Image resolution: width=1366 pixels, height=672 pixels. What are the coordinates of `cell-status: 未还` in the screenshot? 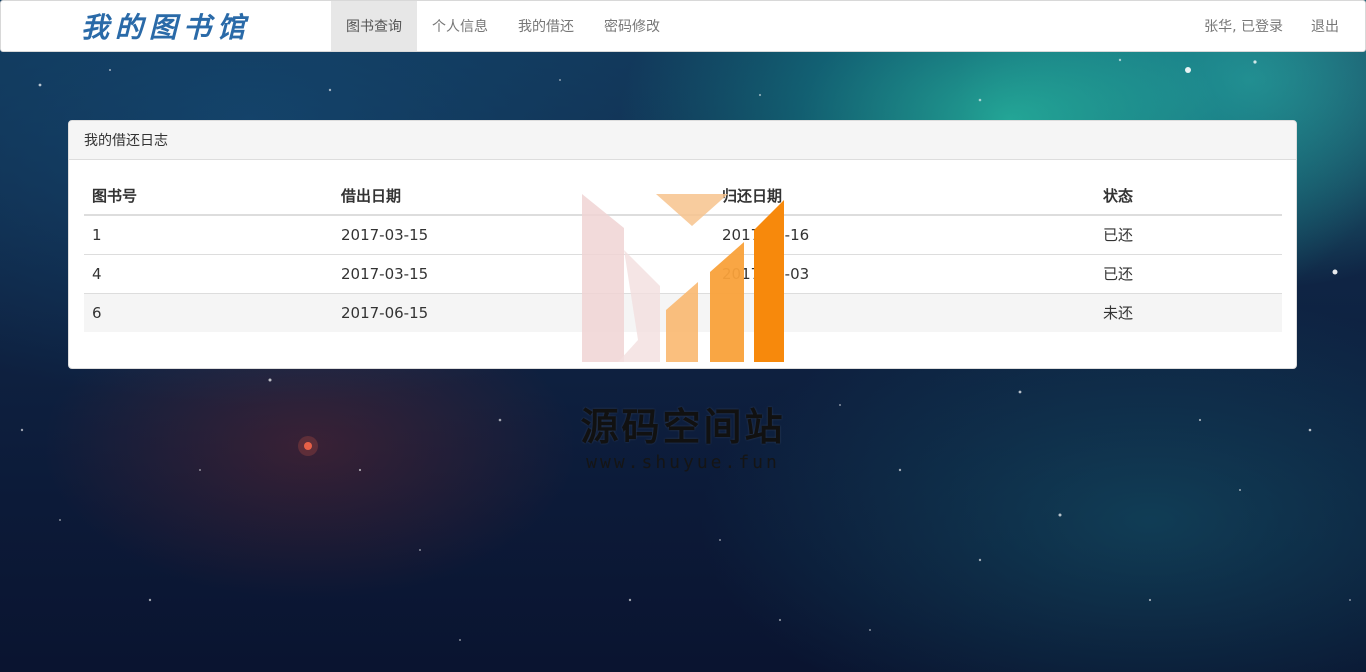 It's located at (1188, 312).